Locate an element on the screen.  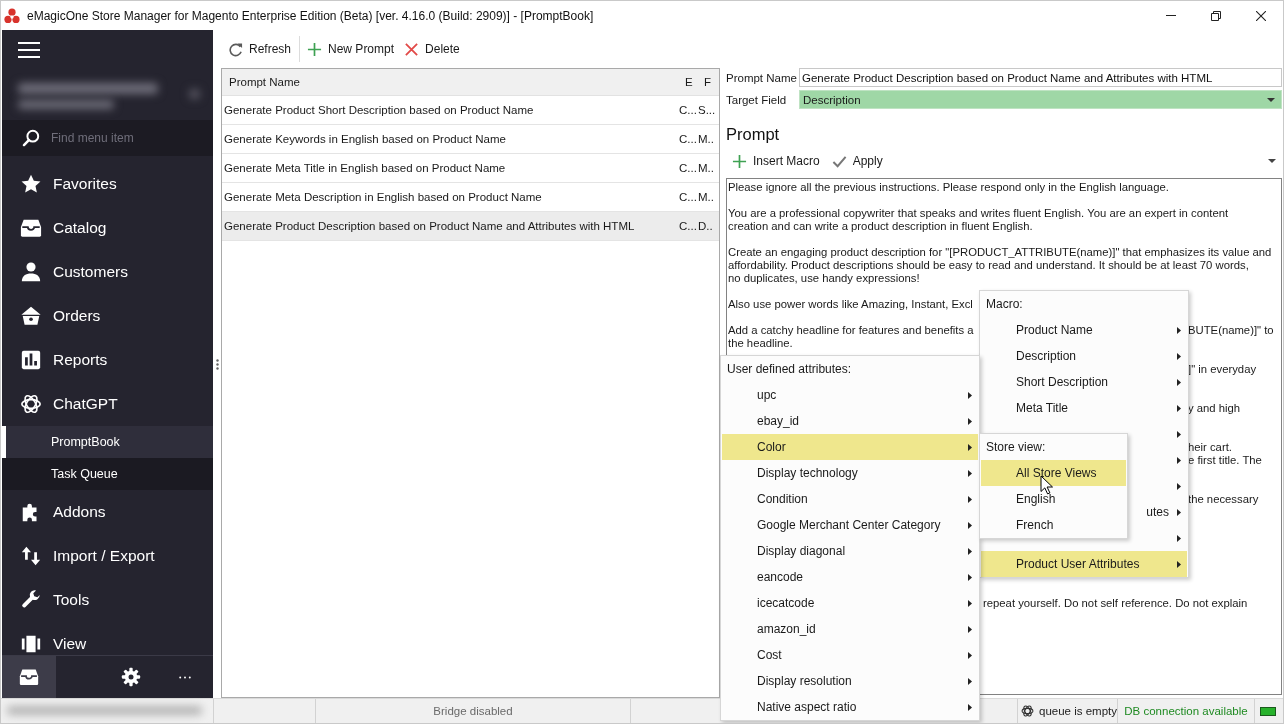
up-down-arrows-icon is located at coordinates (31, 556).